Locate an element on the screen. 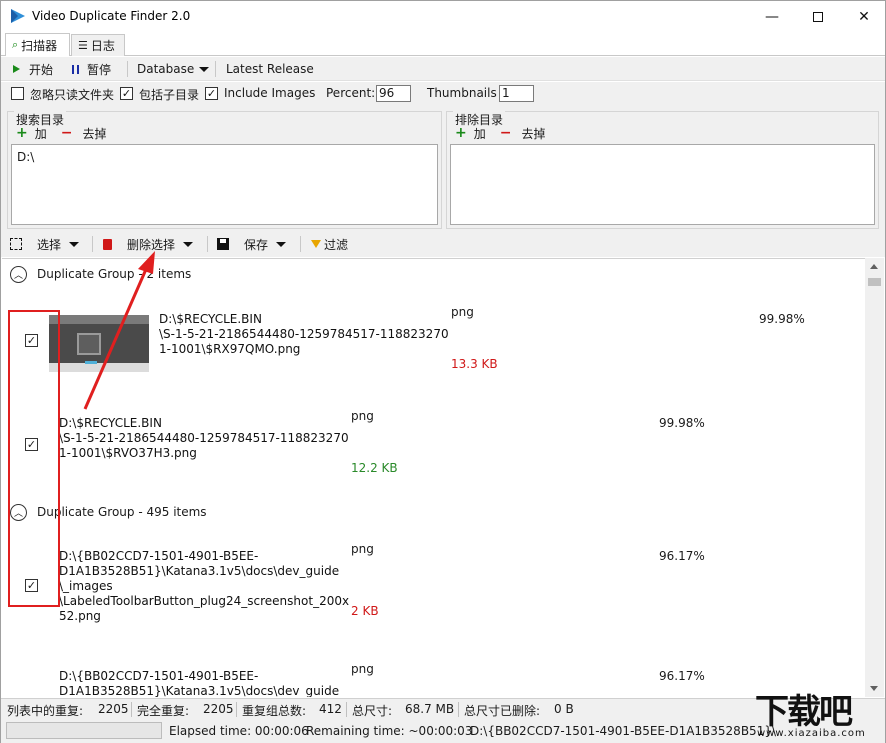  app-logo-icon is located at coordinates (18, 16).